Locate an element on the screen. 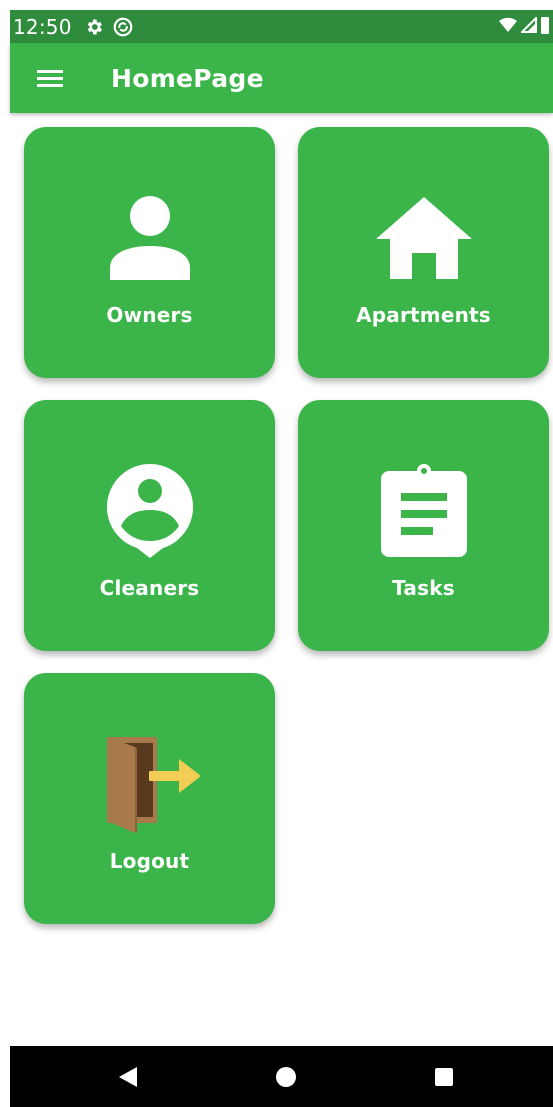  settings-gear-icon is located at coordinates (94, 27).